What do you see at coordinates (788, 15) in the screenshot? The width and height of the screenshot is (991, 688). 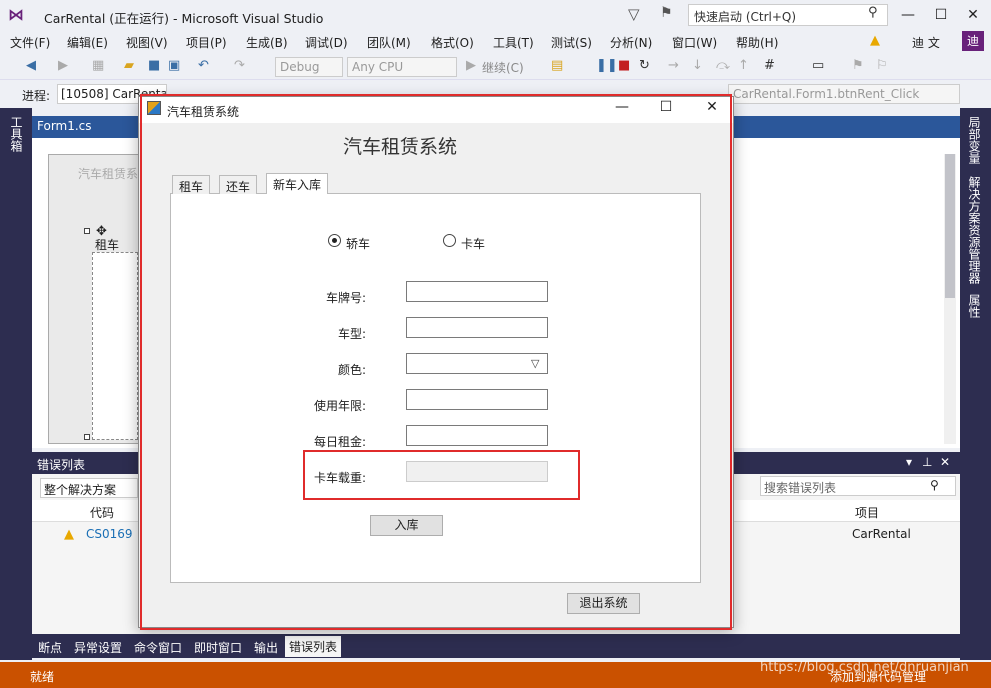 I see `quick-launch-input: 快速启动 (Ctrl+Q)` at bounding box center [788, 15].